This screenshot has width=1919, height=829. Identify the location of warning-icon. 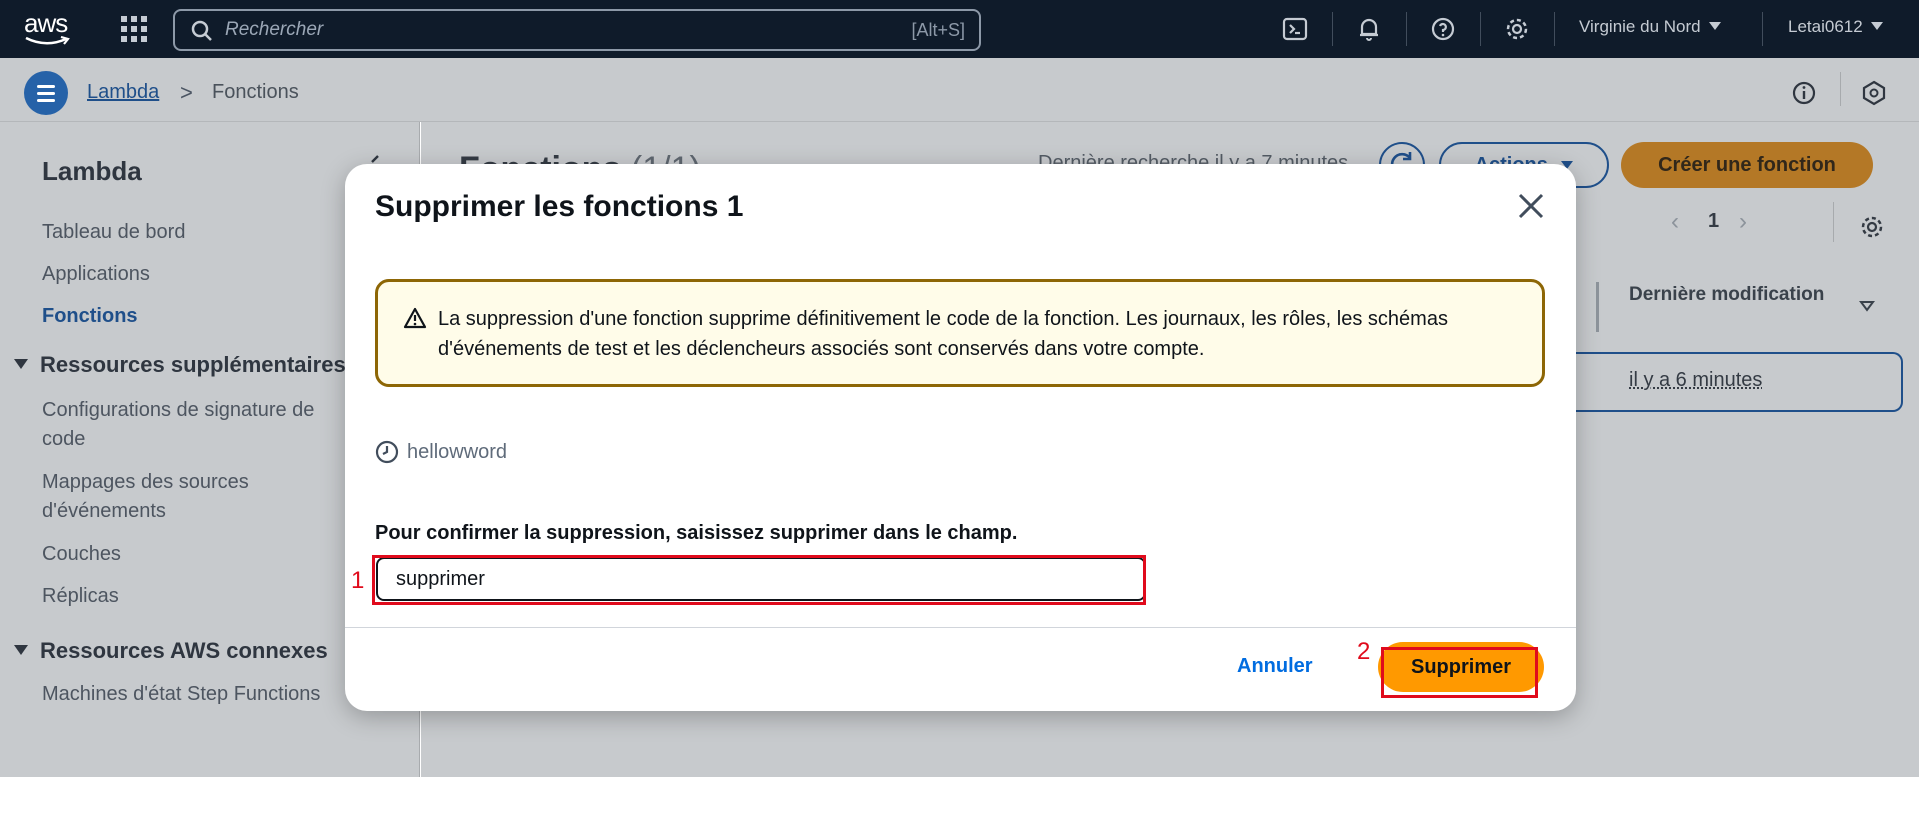
(415, 318).